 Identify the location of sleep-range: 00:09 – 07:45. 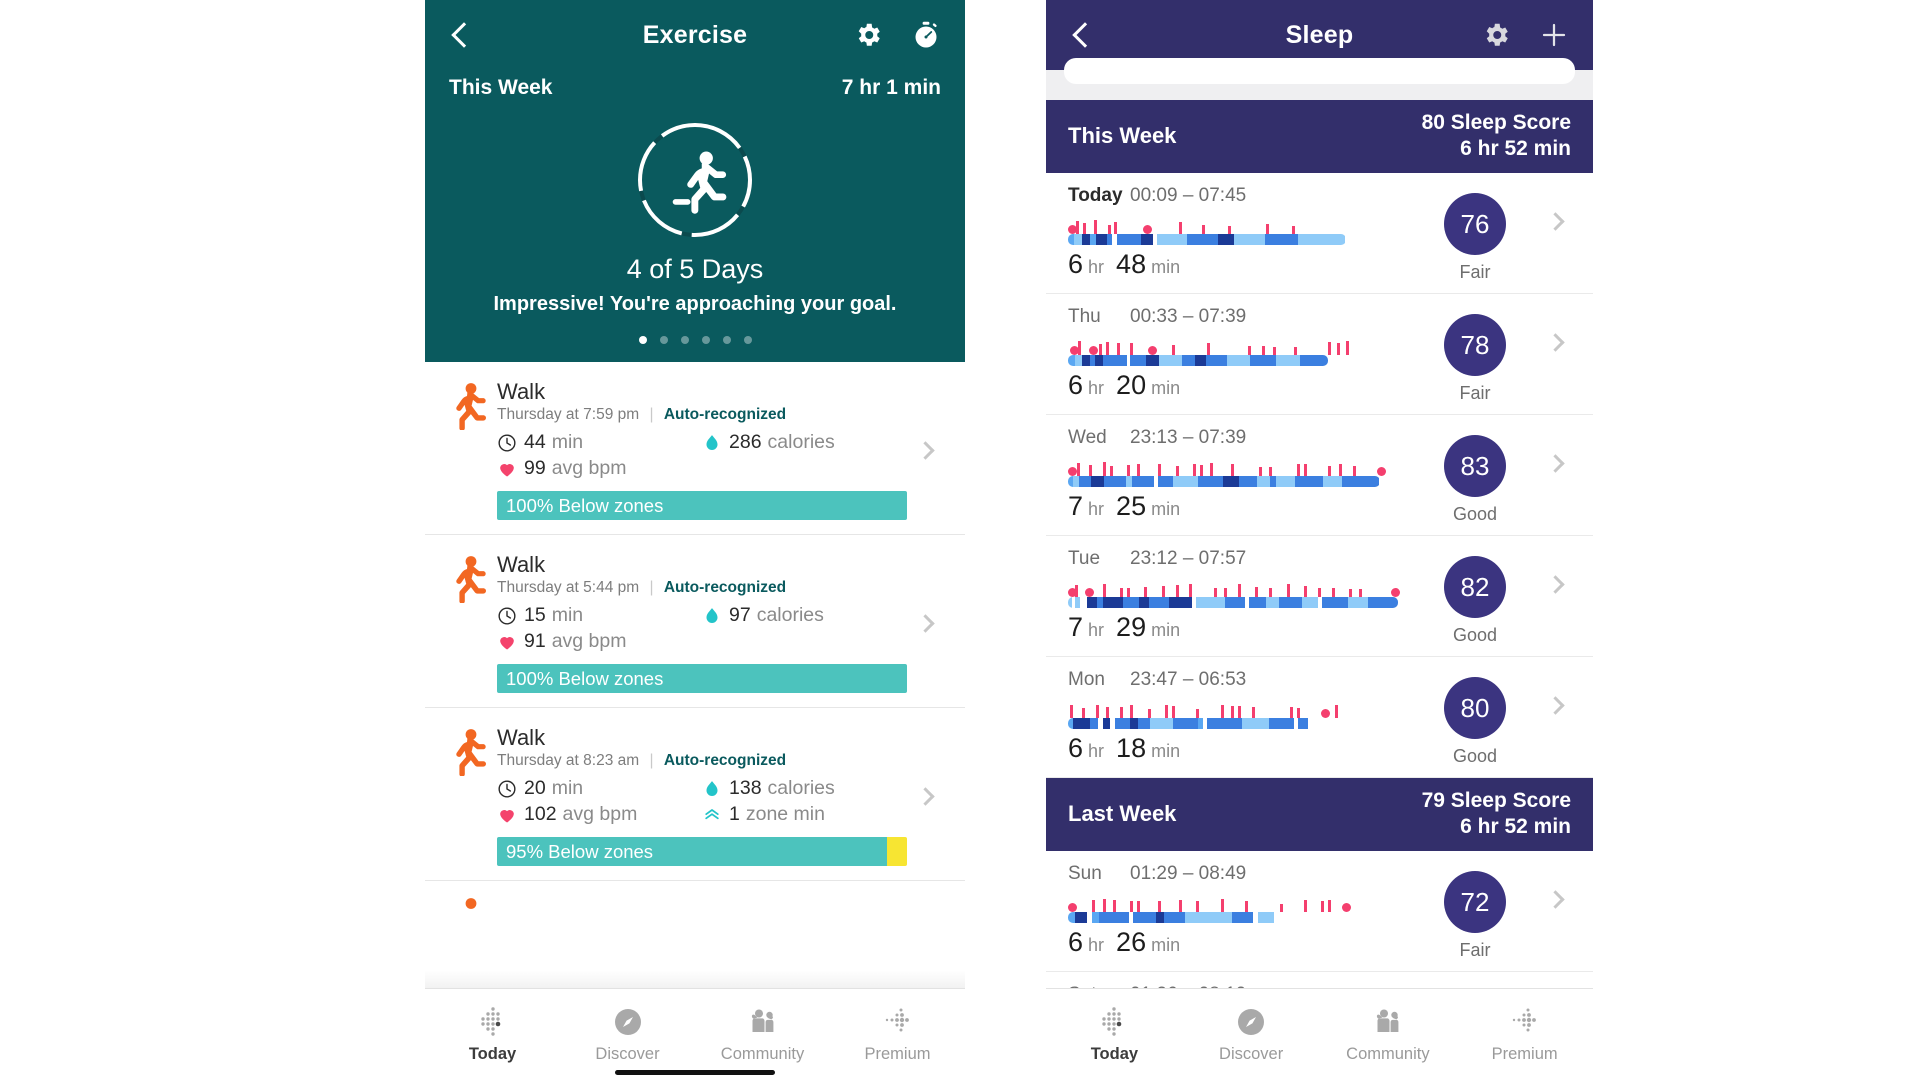
(1188, 196).